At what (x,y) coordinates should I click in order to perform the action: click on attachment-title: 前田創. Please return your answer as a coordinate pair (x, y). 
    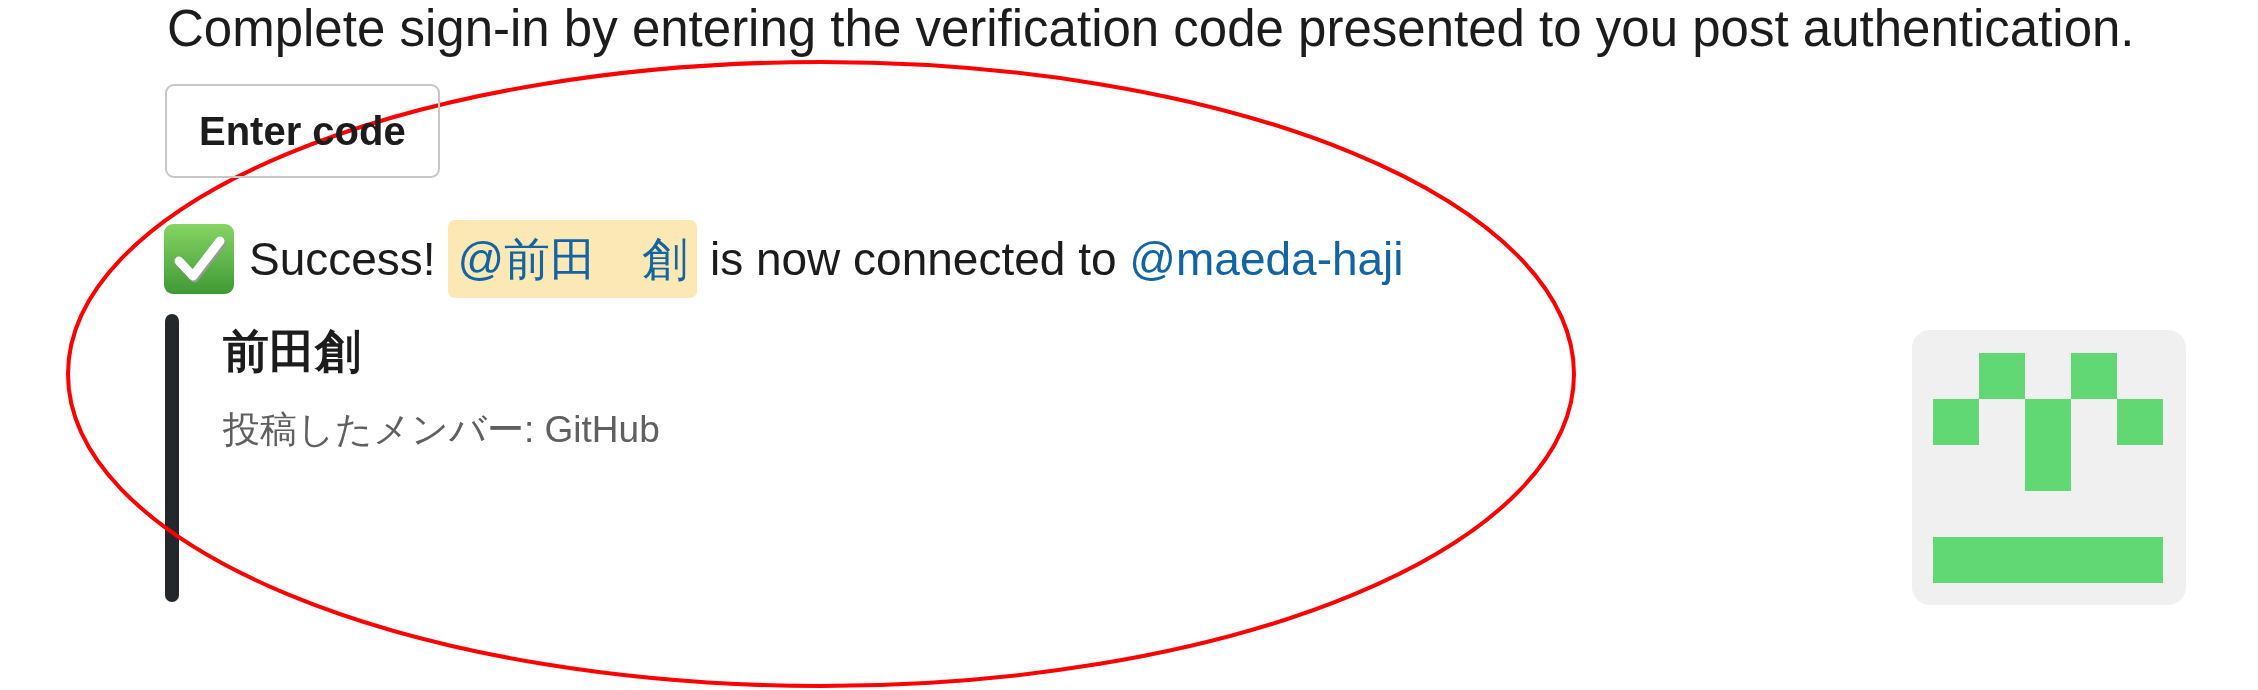
    Looking at the image, I should click on (292, 351).